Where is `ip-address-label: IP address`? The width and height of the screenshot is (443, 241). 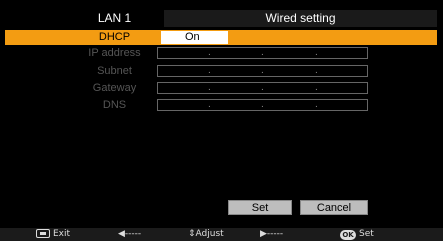
ip-address-label: IP address is located at coordinates (114, 53).